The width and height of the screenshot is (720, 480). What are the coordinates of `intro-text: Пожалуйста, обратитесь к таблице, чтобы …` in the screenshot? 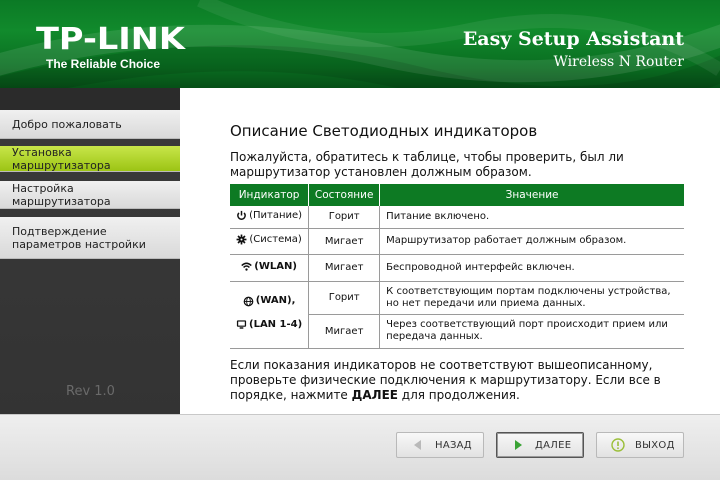 It's located at (427, 164).